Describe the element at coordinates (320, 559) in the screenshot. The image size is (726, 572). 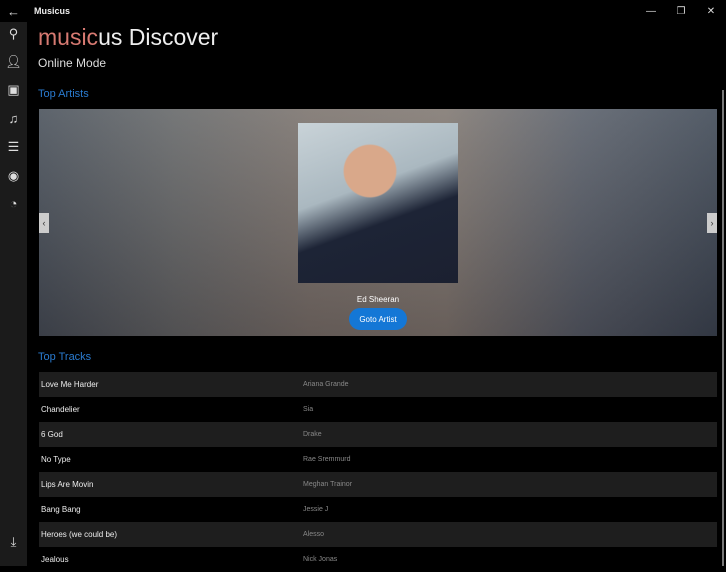
I see `track-artist: Nick Jonas` at that location.